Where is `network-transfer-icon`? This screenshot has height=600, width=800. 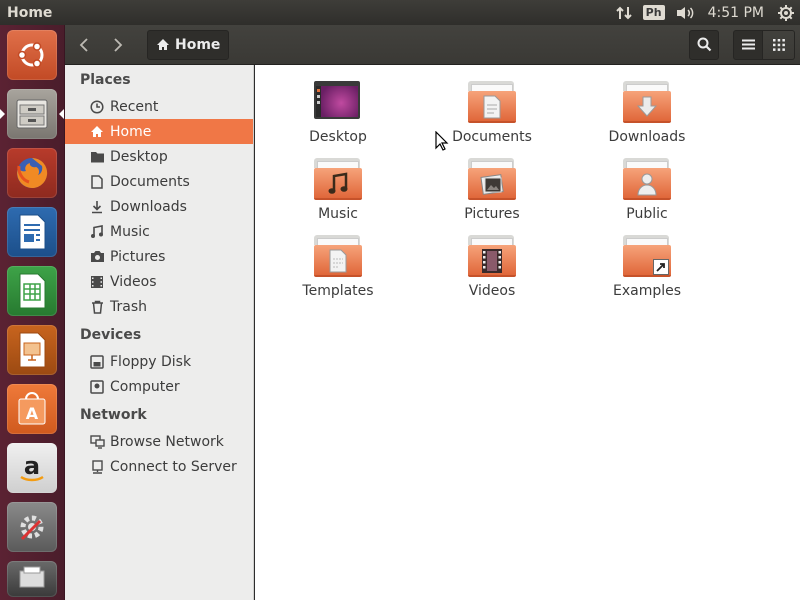 network-transfer-icon is located at coordinates (624, 12).